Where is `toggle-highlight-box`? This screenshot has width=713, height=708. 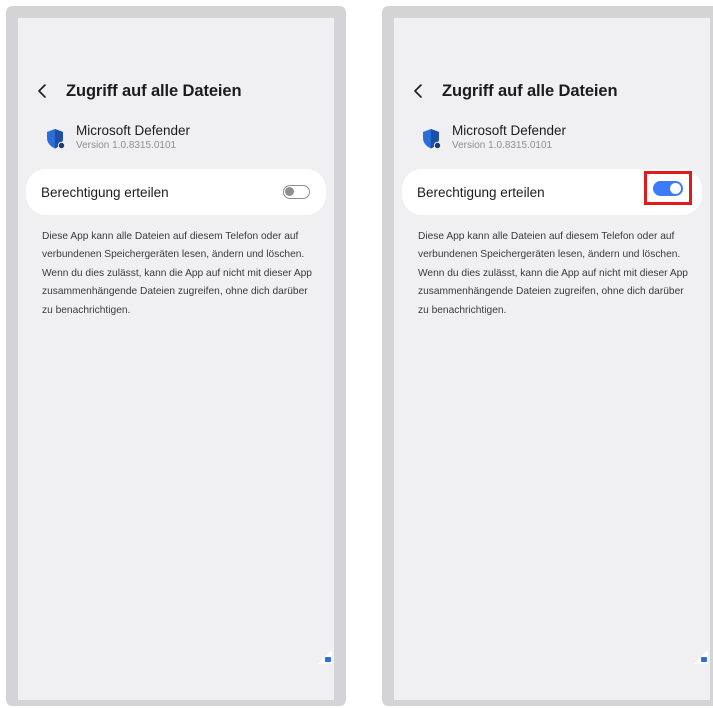 toggle-highlight-box is located at coordinates (668, 188).